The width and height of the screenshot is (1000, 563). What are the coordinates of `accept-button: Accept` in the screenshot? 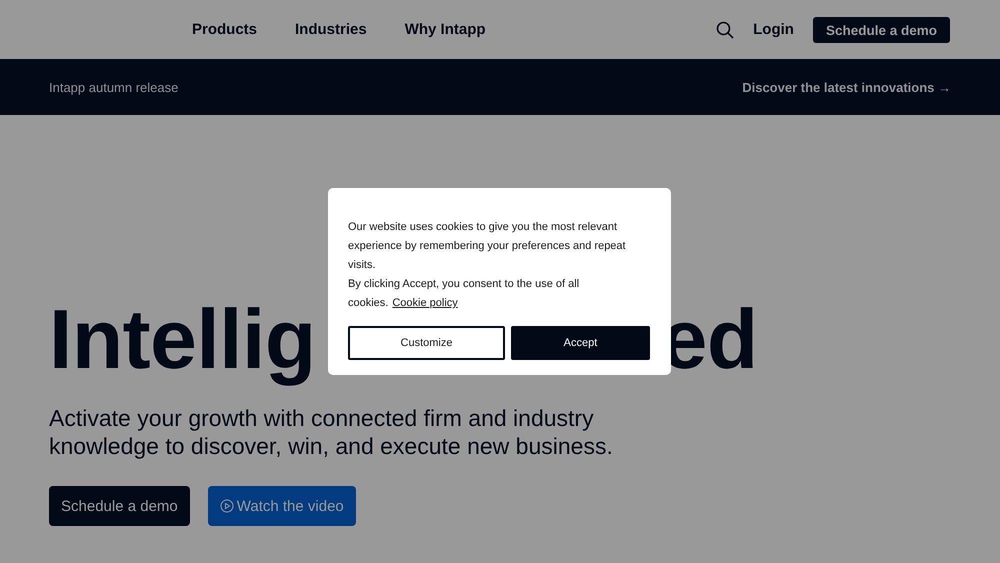 It's located at (580, 343).